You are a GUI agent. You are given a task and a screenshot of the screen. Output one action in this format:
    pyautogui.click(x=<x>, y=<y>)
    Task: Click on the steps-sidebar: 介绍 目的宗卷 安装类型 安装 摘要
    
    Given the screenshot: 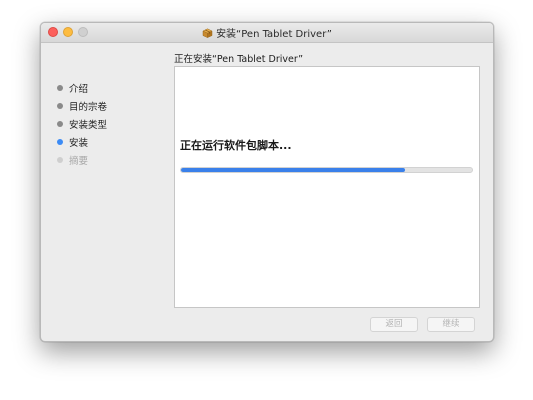 What is the action you would take?
    pyautogui.click(x=112, y=125)
    